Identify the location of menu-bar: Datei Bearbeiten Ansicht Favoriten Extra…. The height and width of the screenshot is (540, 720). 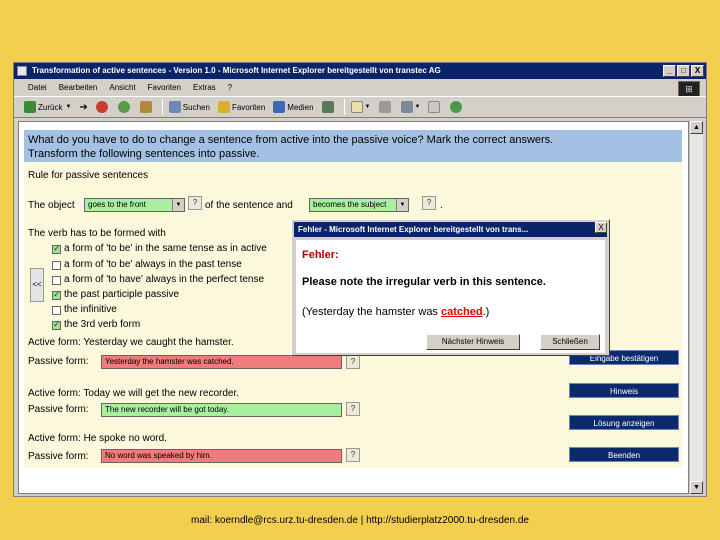
(360, 87).